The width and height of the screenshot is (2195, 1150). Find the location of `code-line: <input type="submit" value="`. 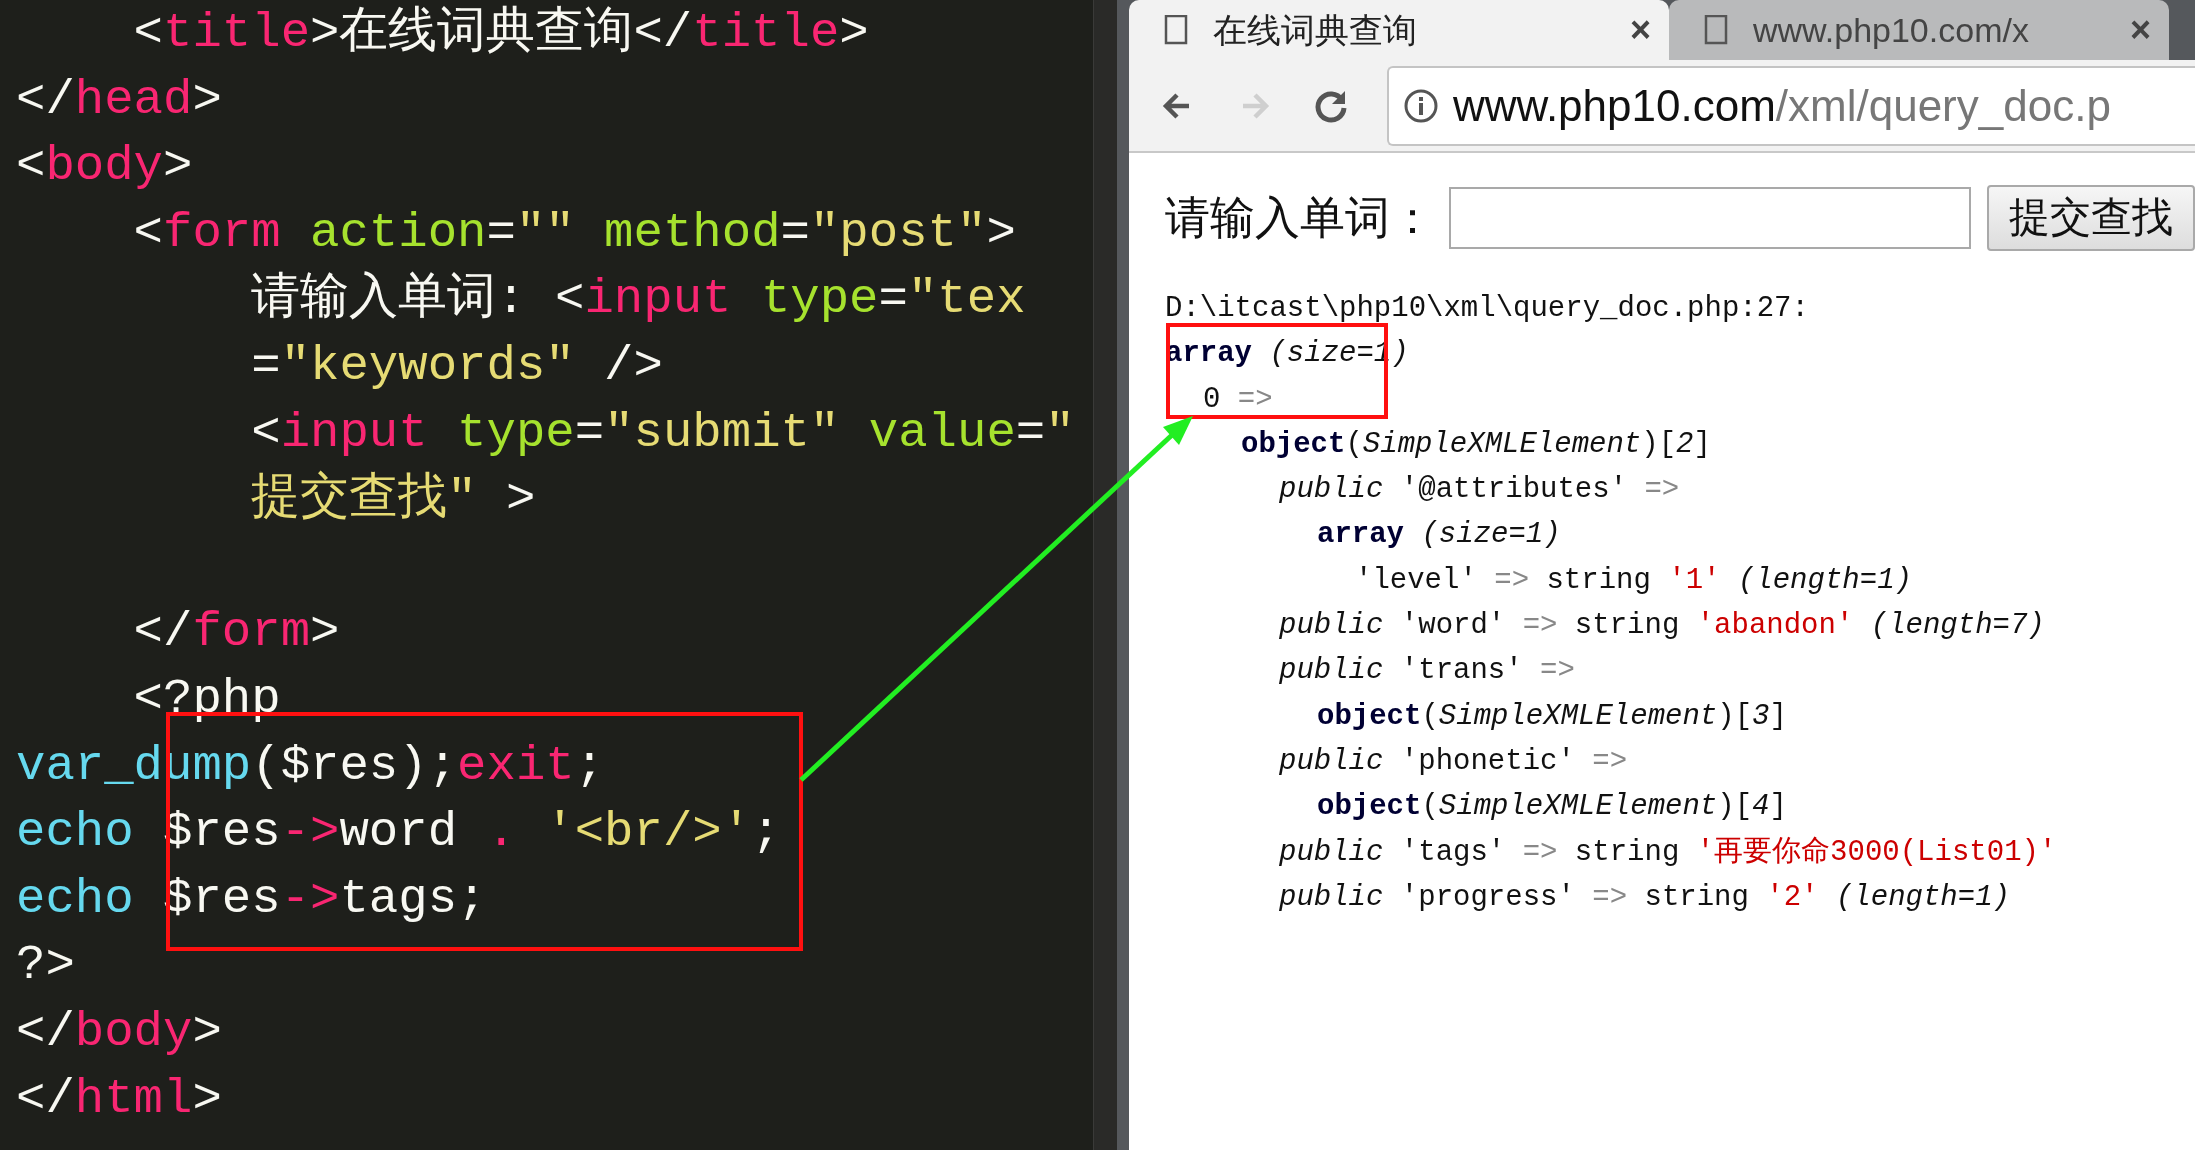

code-line: <input type="submit" value=" is located at coordinates (663, 433).